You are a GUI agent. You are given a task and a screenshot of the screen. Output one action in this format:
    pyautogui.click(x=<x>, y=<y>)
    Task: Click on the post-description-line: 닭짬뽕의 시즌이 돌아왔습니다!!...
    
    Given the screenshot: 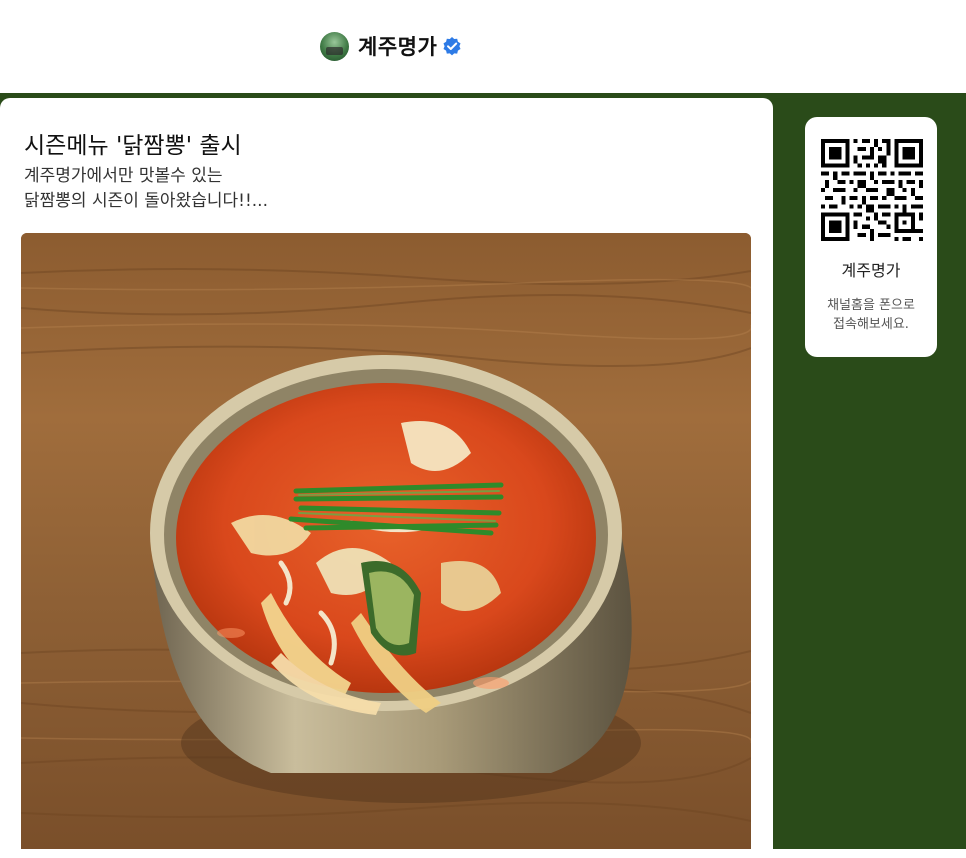 What is the action you would take?
    pyautogui.click(x=146, y=201)
    